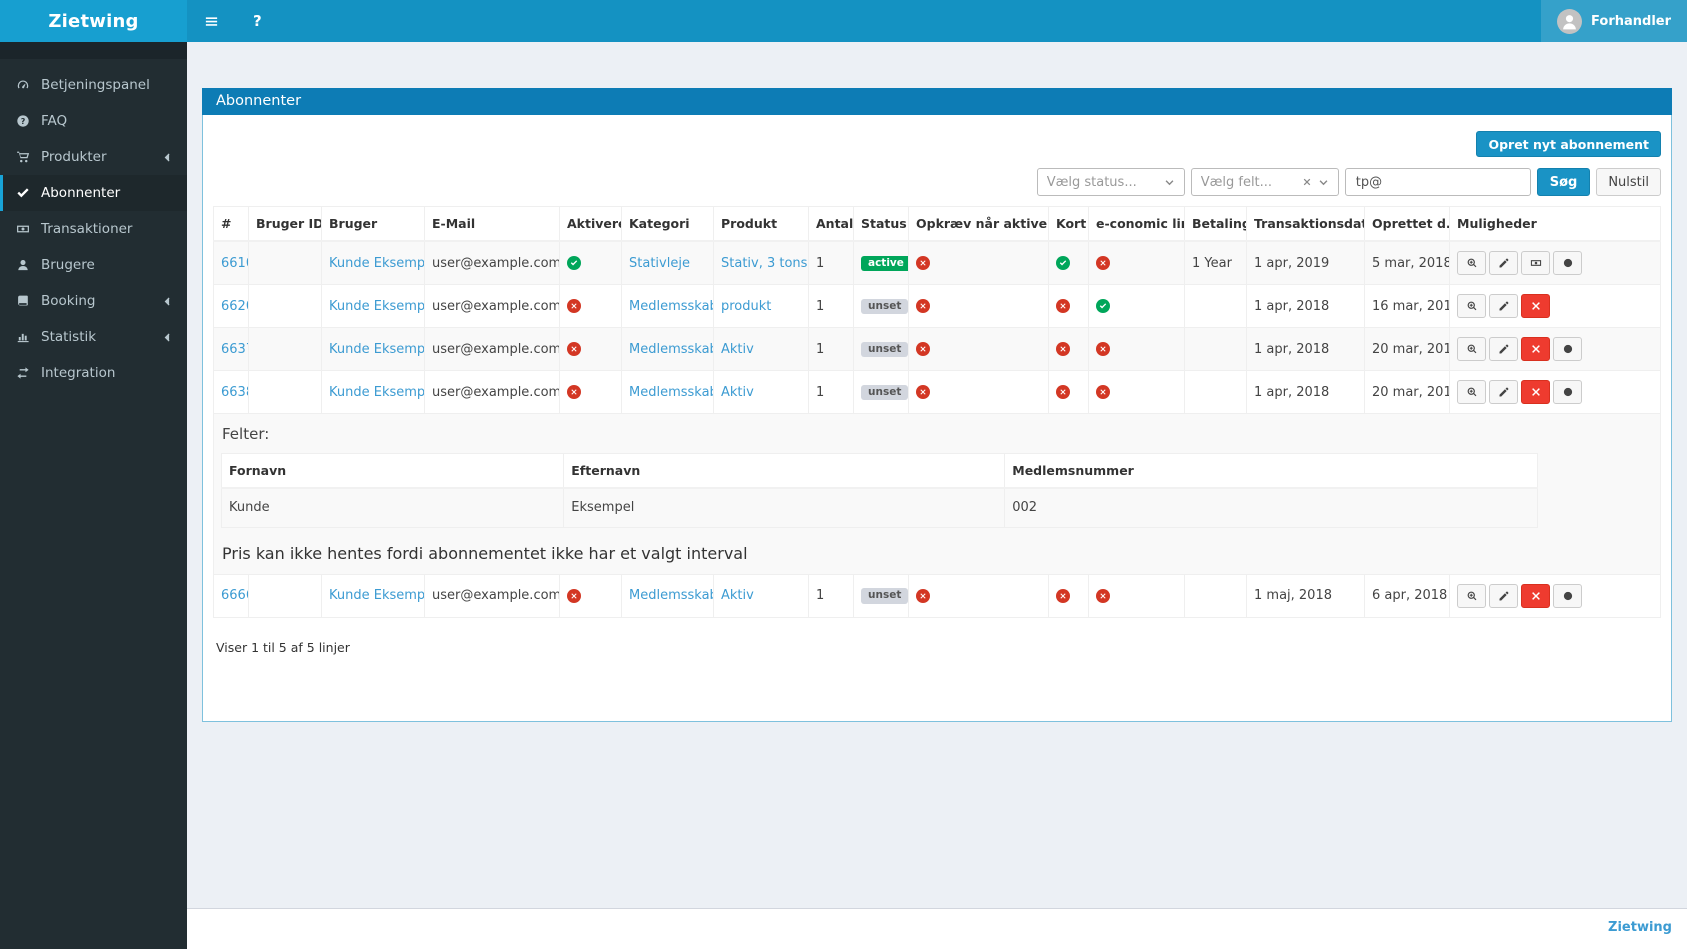 This screenshot has width=1687, height=949. What do you see at coordinates (1215, 224) in the screenshot?
I see `column-header: Betaling` at bounding box center [1215, 224].